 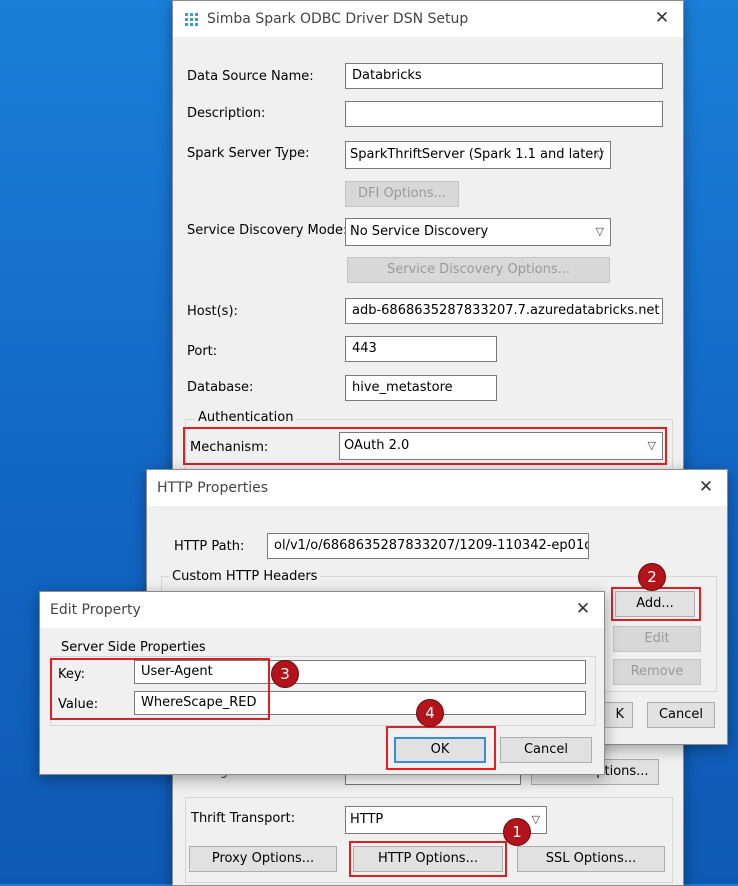 What do you see at coordinates (657, 639) in the screenshot?
I see `edit-header-button: Edit` at bounding box center [657, 639].